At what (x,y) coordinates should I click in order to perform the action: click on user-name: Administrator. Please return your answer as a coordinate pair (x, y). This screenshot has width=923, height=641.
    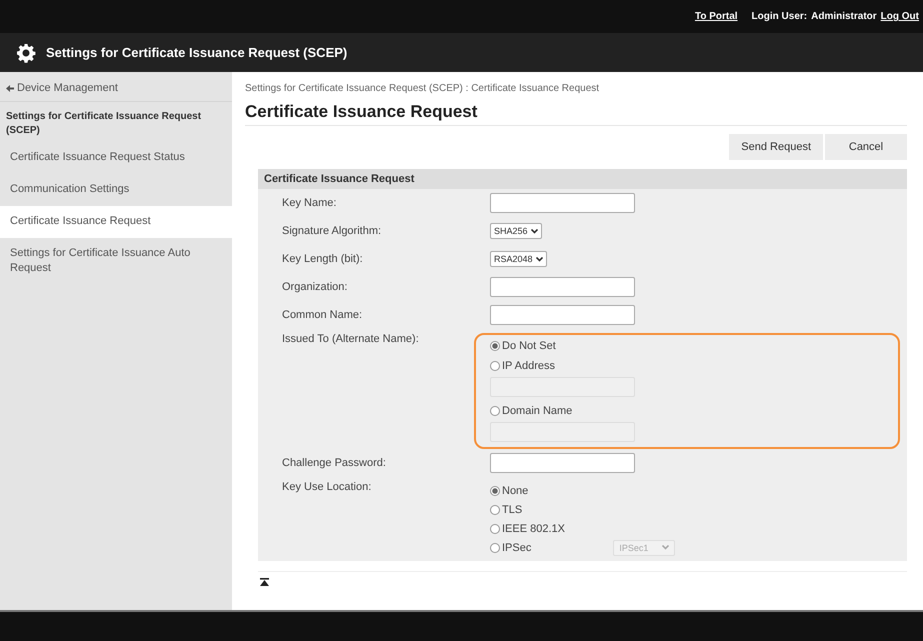
    Looking at the image, I should click on (844, 16).